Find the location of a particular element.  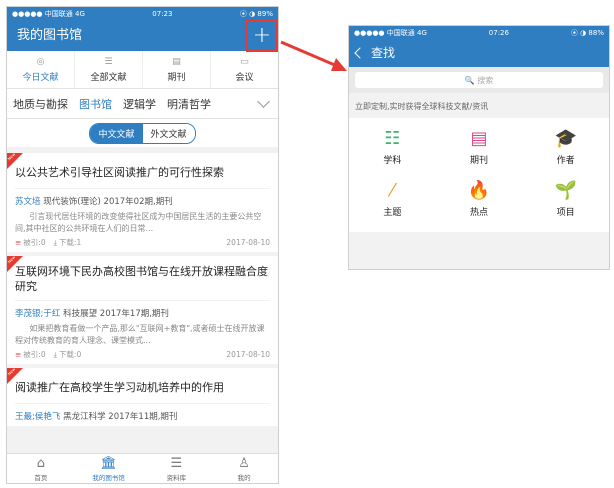

article-source: 黑龙江科学 2017年11期,期刊 is located at coordinates (120, 417).